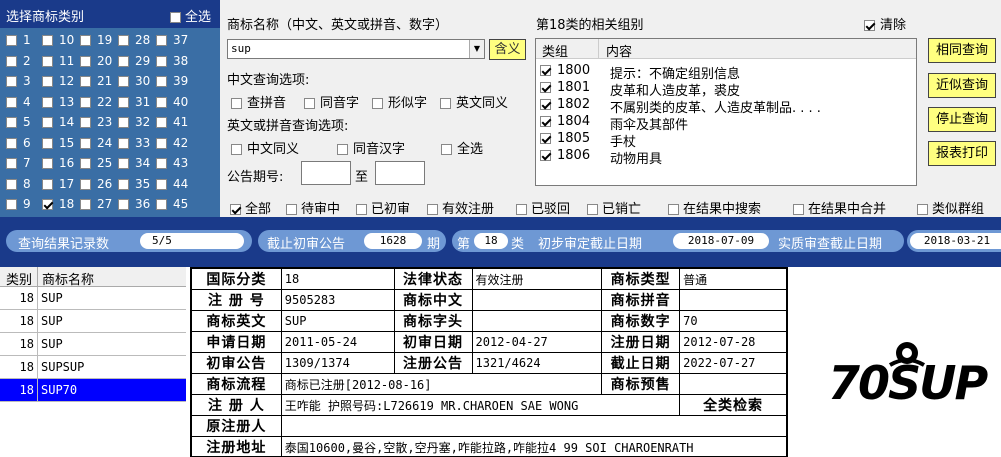 Image resolution: width=1001 pixels, height=457 pixels. What do you see at coordinates (27, 122) in the screenshot?
I see `class-number: 5` at bounding box center [27, 122].